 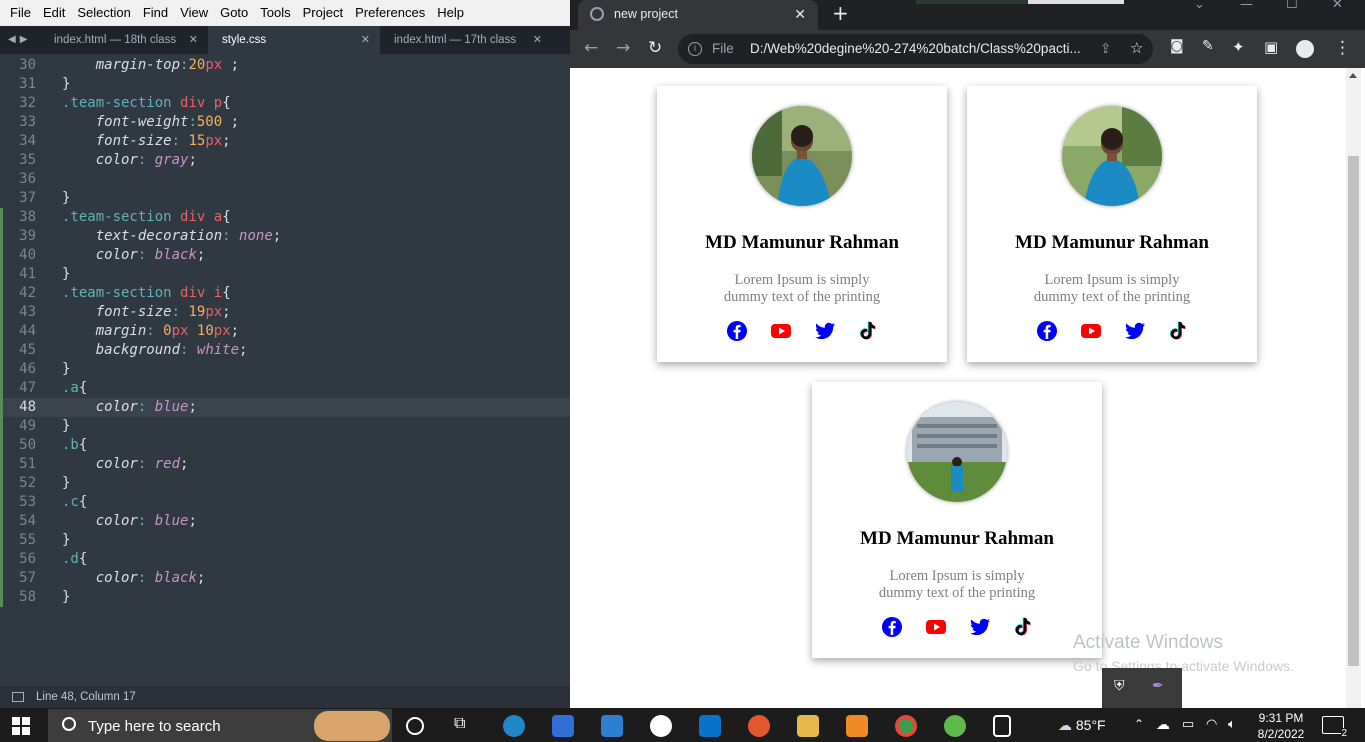 I want to click on bookmark-star-icon: ☆, so click(x=1136, y=49).